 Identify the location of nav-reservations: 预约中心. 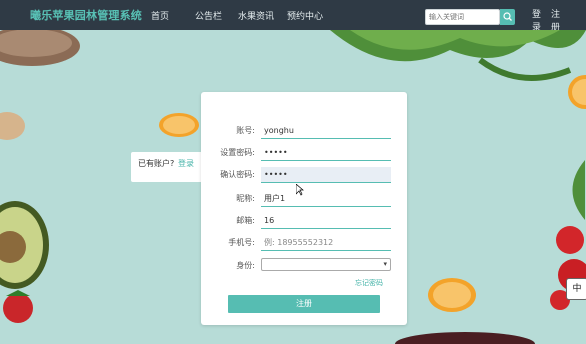
(305, 15).